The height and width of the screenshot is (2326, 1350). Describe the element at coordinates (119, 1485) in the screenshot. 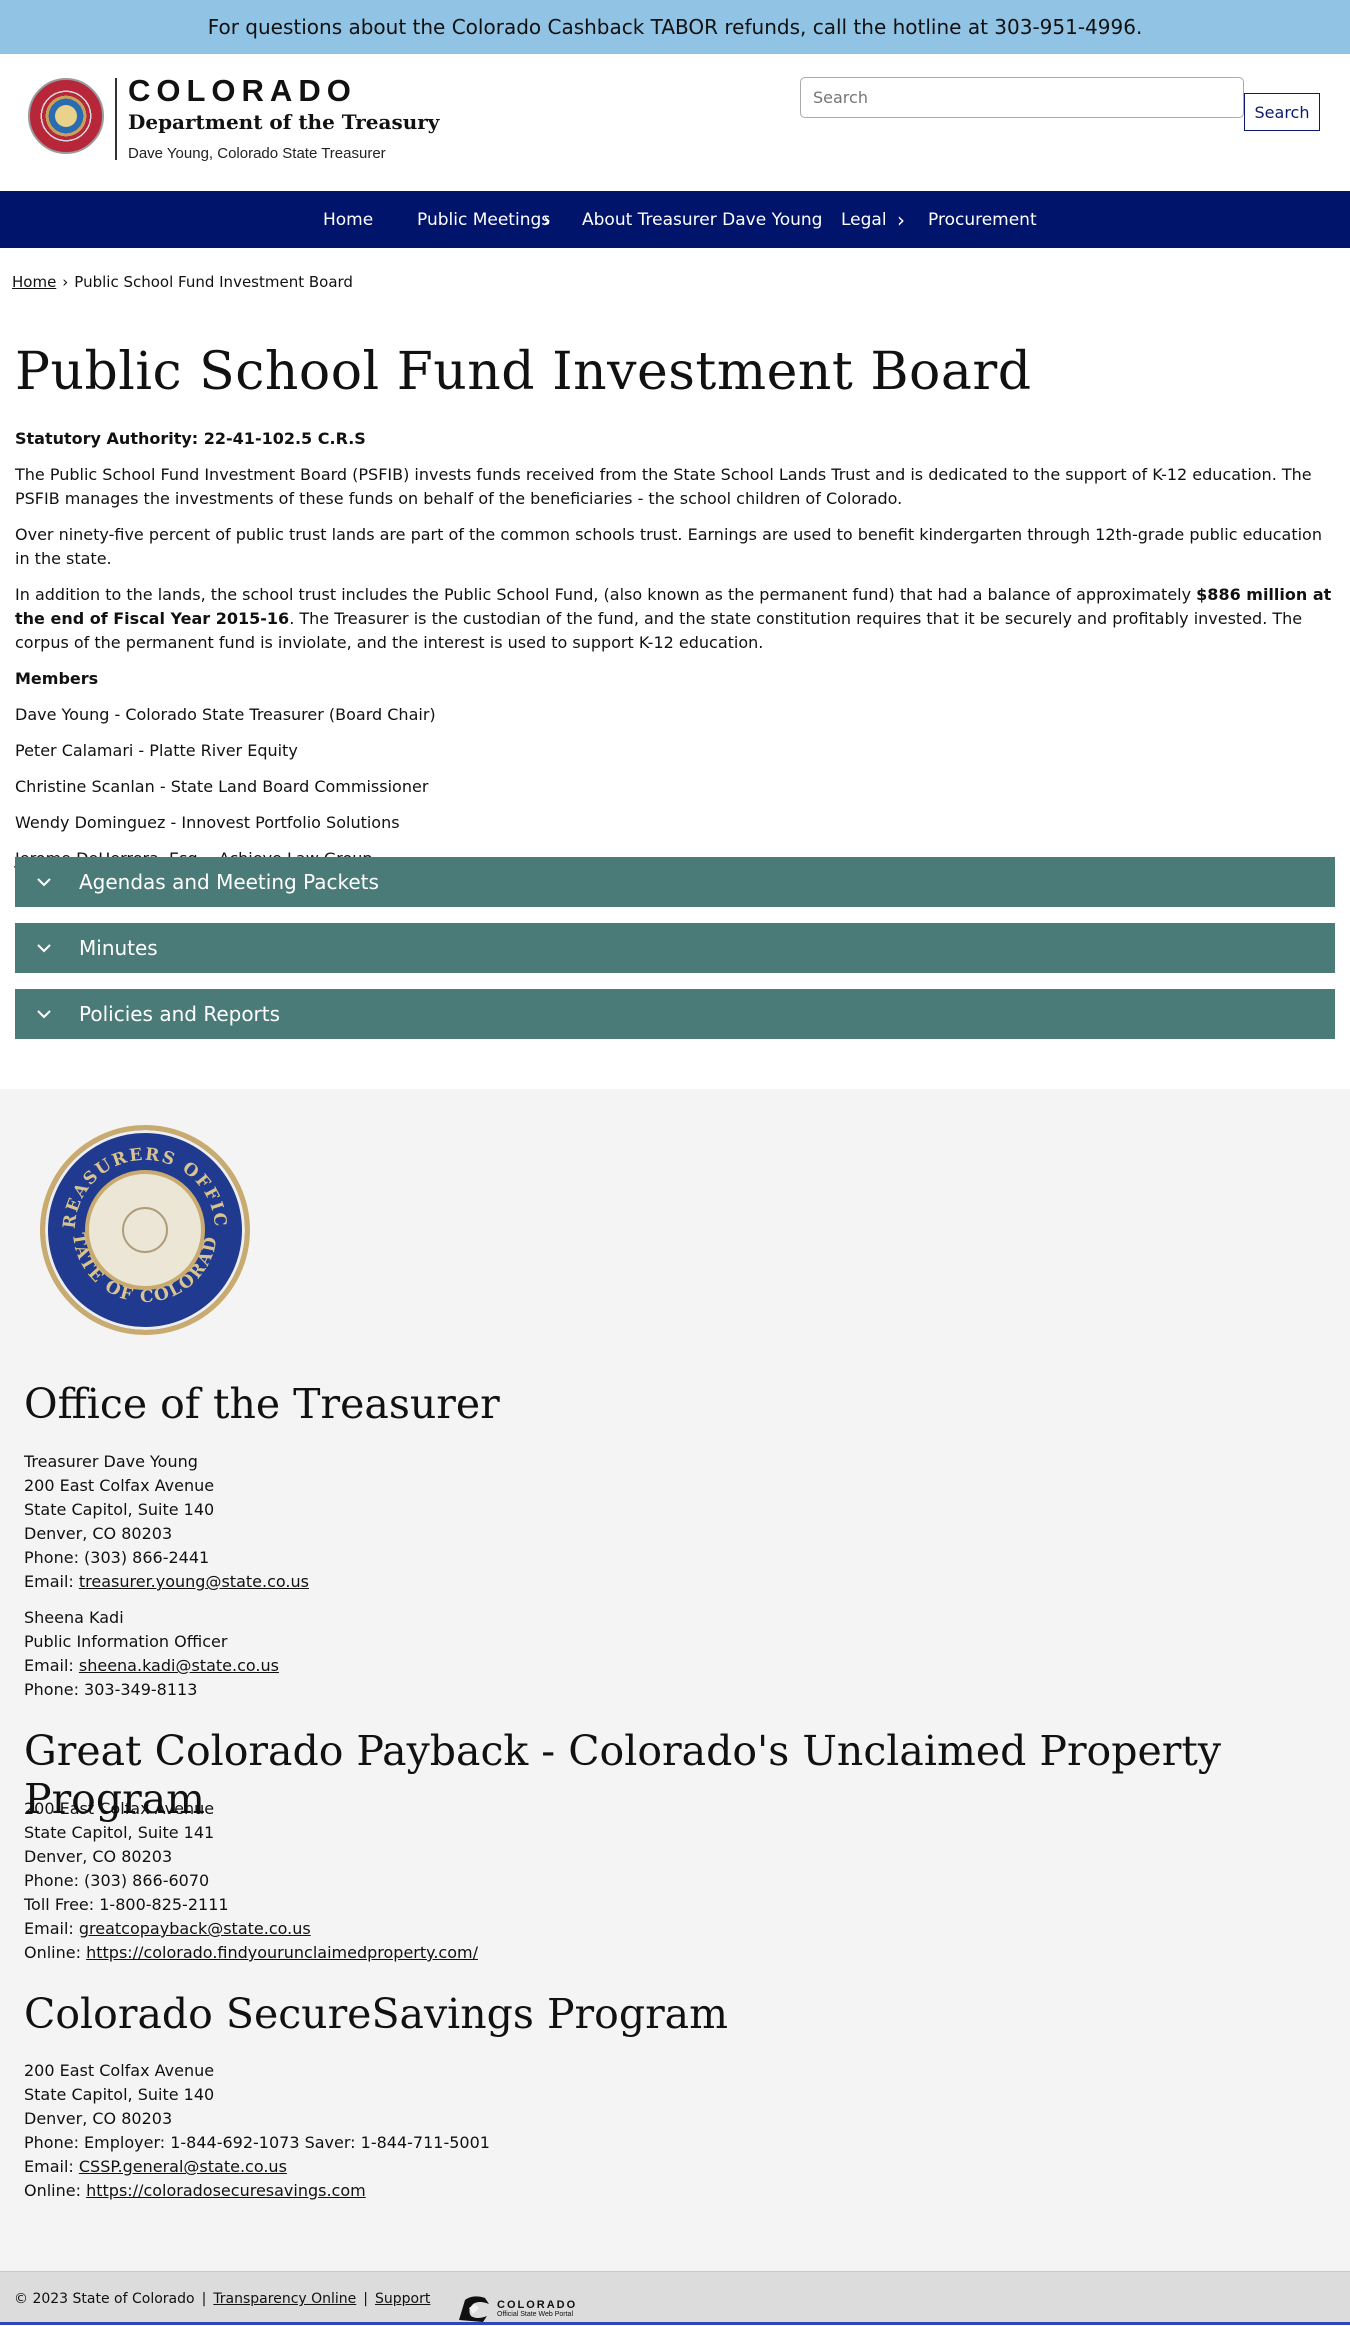

I see `office-line: 200 East Colfax Avenue` at that location.